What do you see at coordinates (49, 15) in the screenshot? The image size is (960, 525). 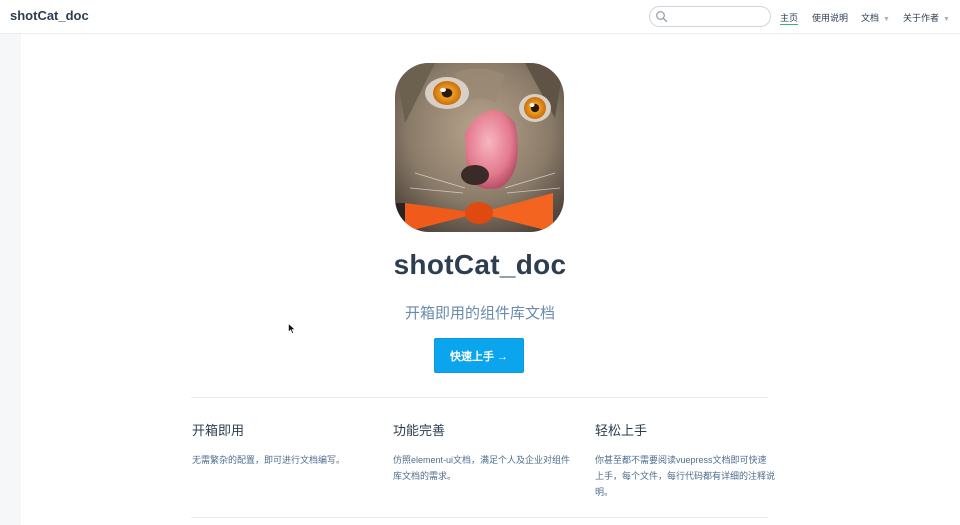 I see `site-name-link: shotCat_doc` at bounding box center [49, 15].